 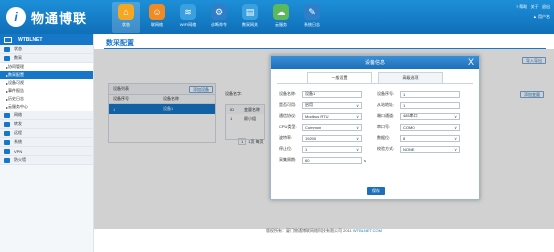 I want to click on sidebar-item: ▸ 设备可视, so click(x=46, y=83).